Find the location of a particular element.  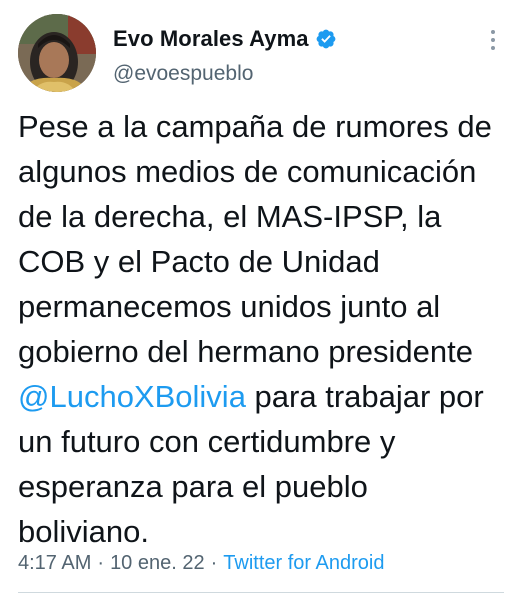

tweet-time: 4:17 AM is located at coordinates (54, 563).